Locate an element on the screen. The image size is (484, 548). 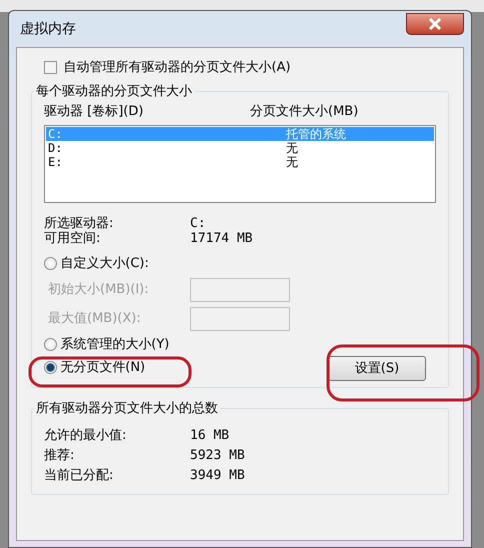
drive-cell-text: E: is located at coordinates (55, 161).